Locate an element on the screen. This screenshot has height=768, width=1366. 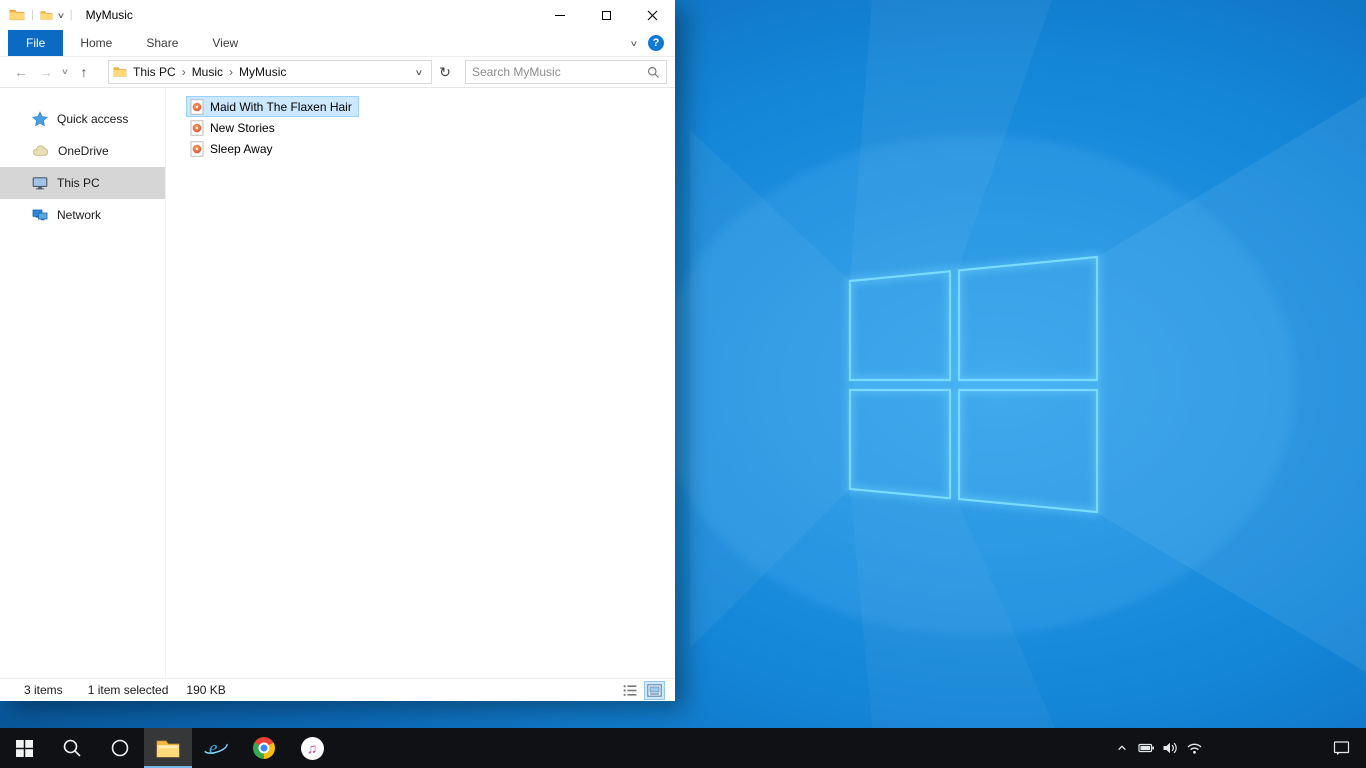
internet-explorer-icon: e is located at coordinates (216, 748).